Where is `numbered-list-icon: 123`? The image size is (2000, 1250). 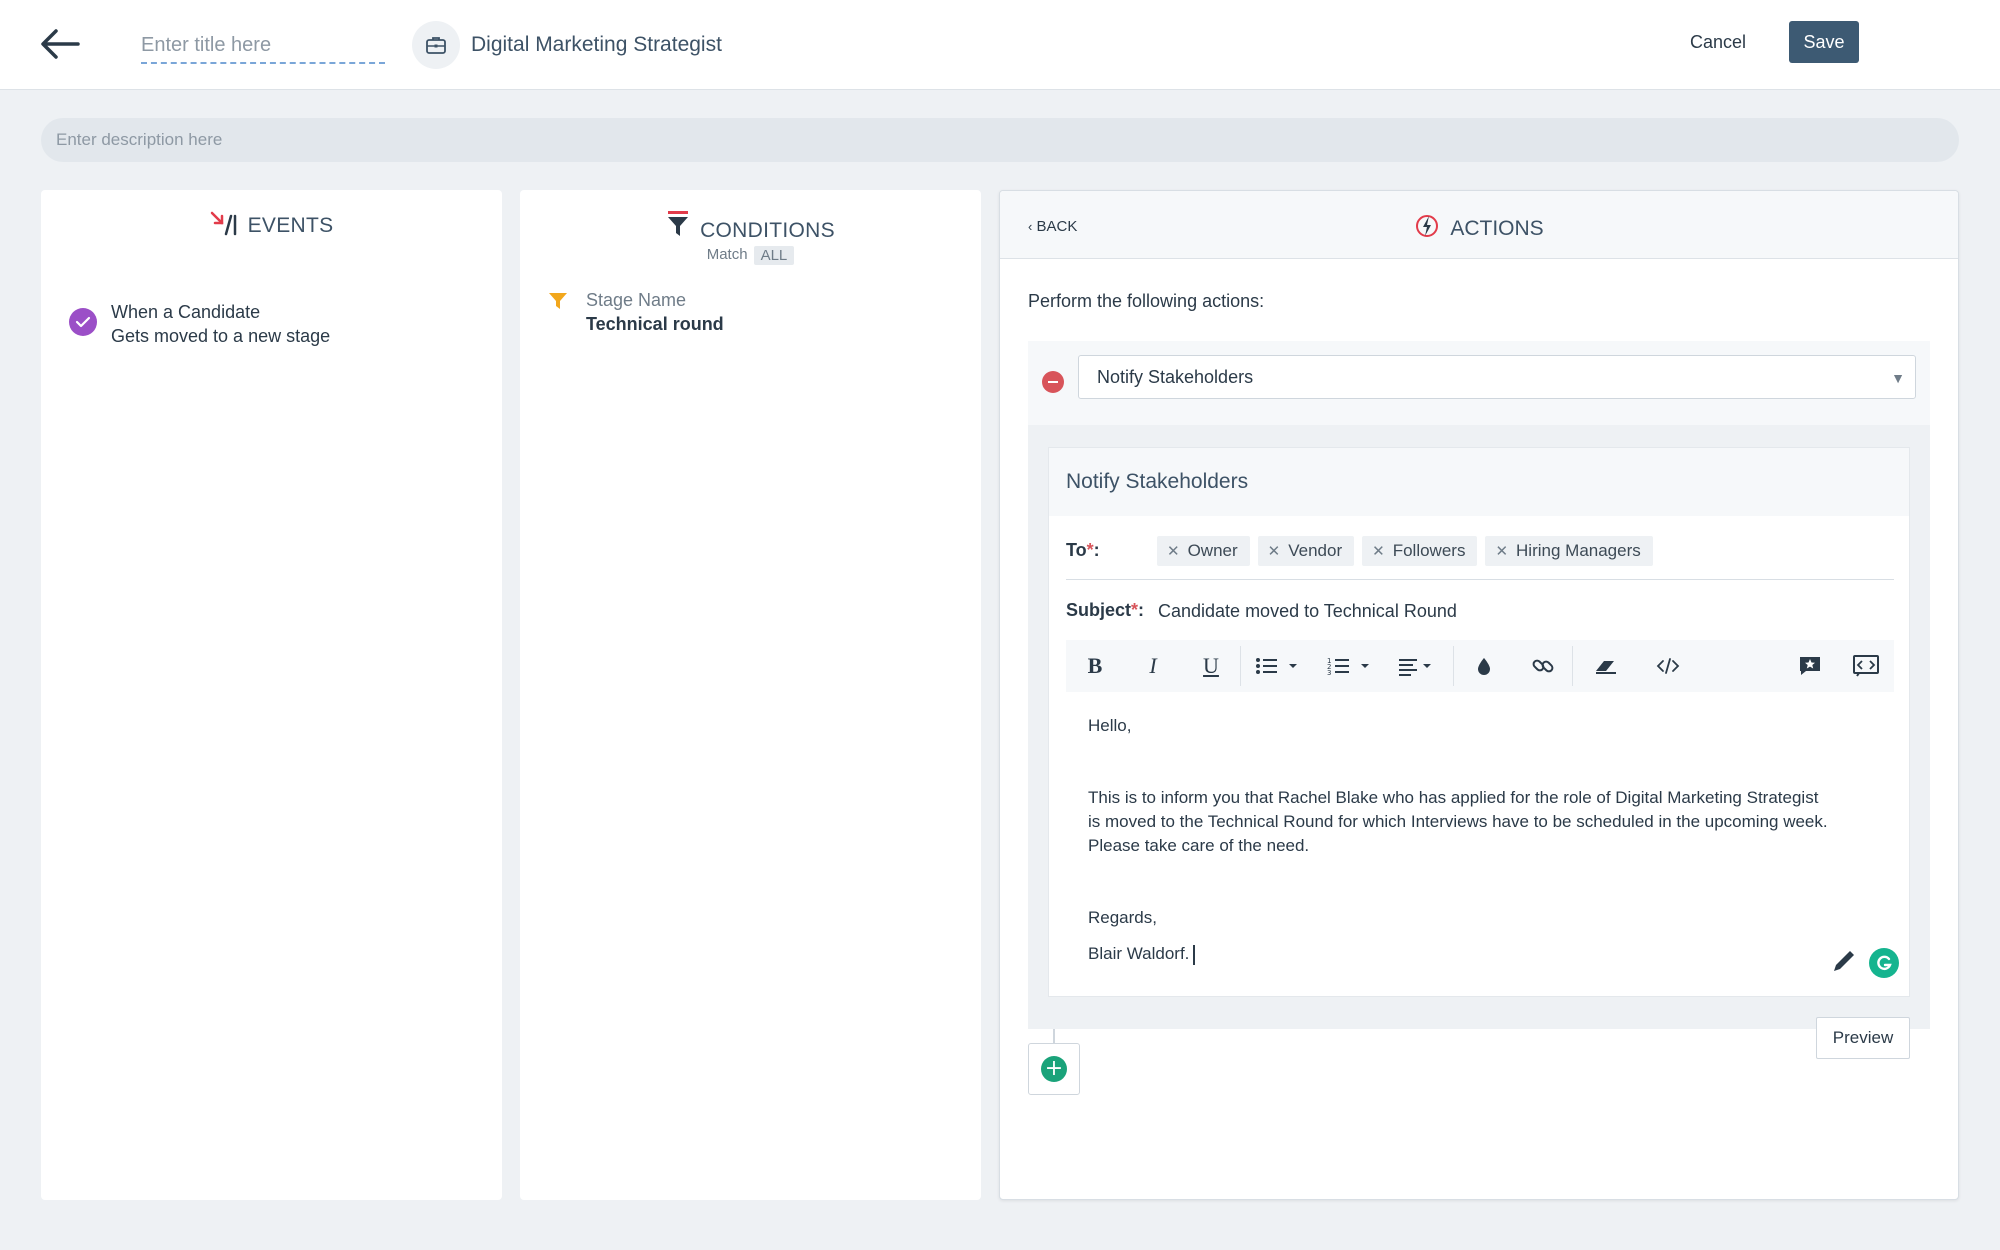
numbered-list-icon: 123 is located at coordinates (1349, 666).